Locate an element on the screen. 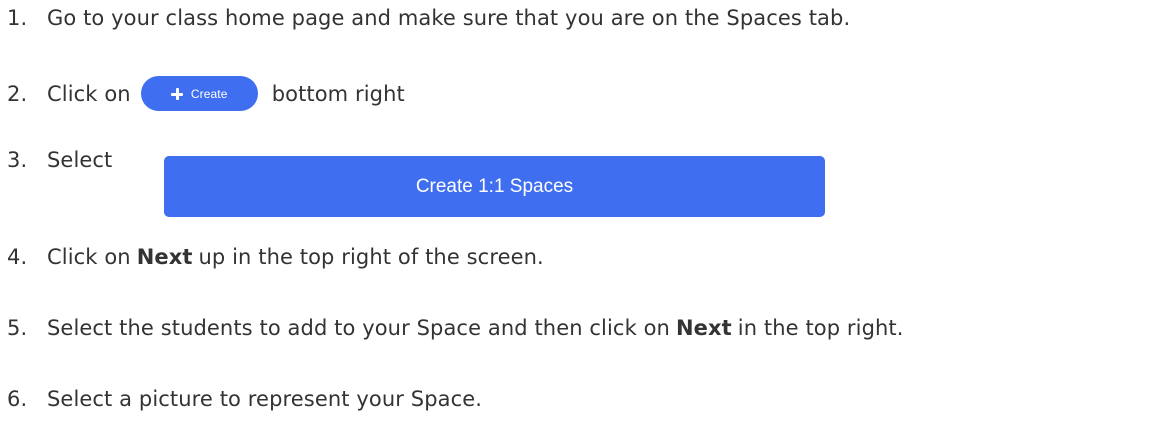 This screenshot has width=1153, height=437. step-text-after: in the top right. is located at coordinates (820, 328).